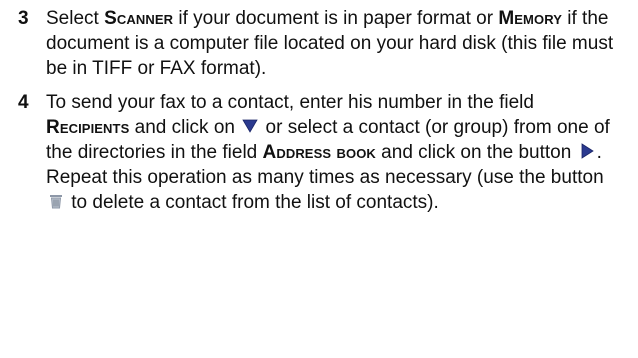 The width and height of the screenshot is (638, 358). I want to click on text-run: and click on, so click(185, 127).